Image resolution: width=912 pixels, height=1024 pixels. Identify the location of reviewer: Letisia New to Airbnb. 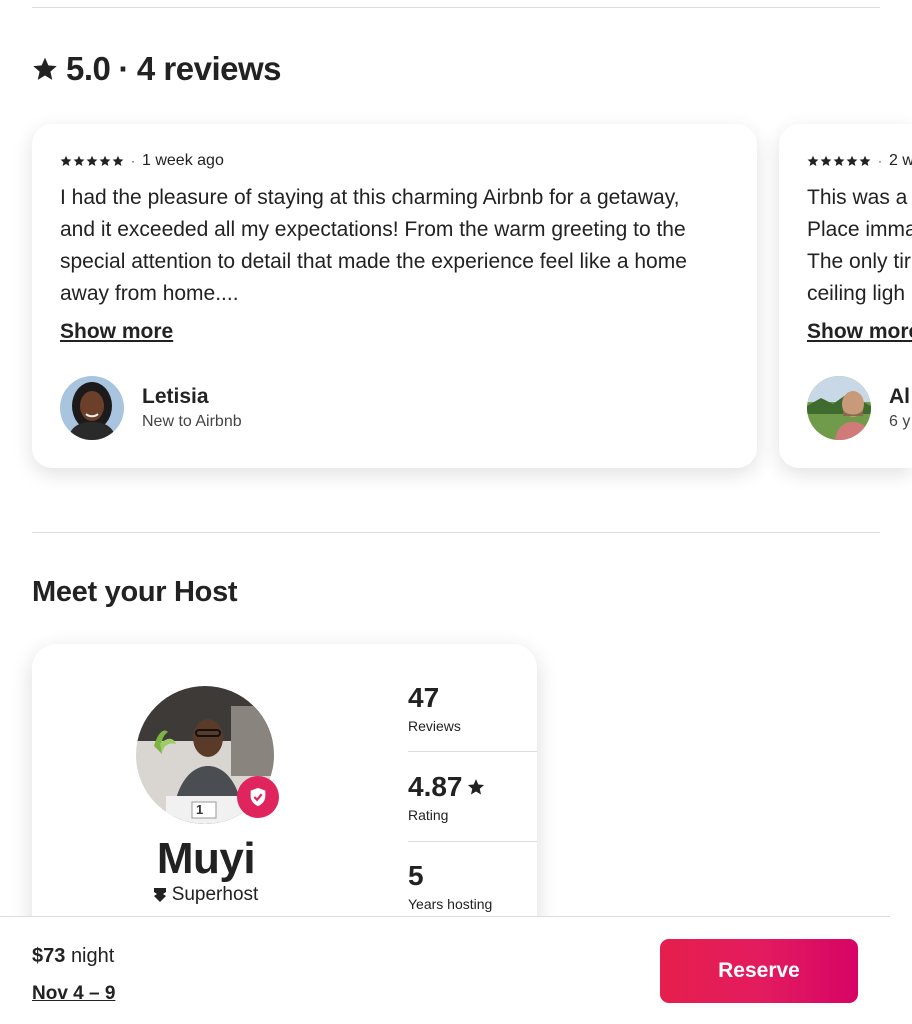
(151, 408).